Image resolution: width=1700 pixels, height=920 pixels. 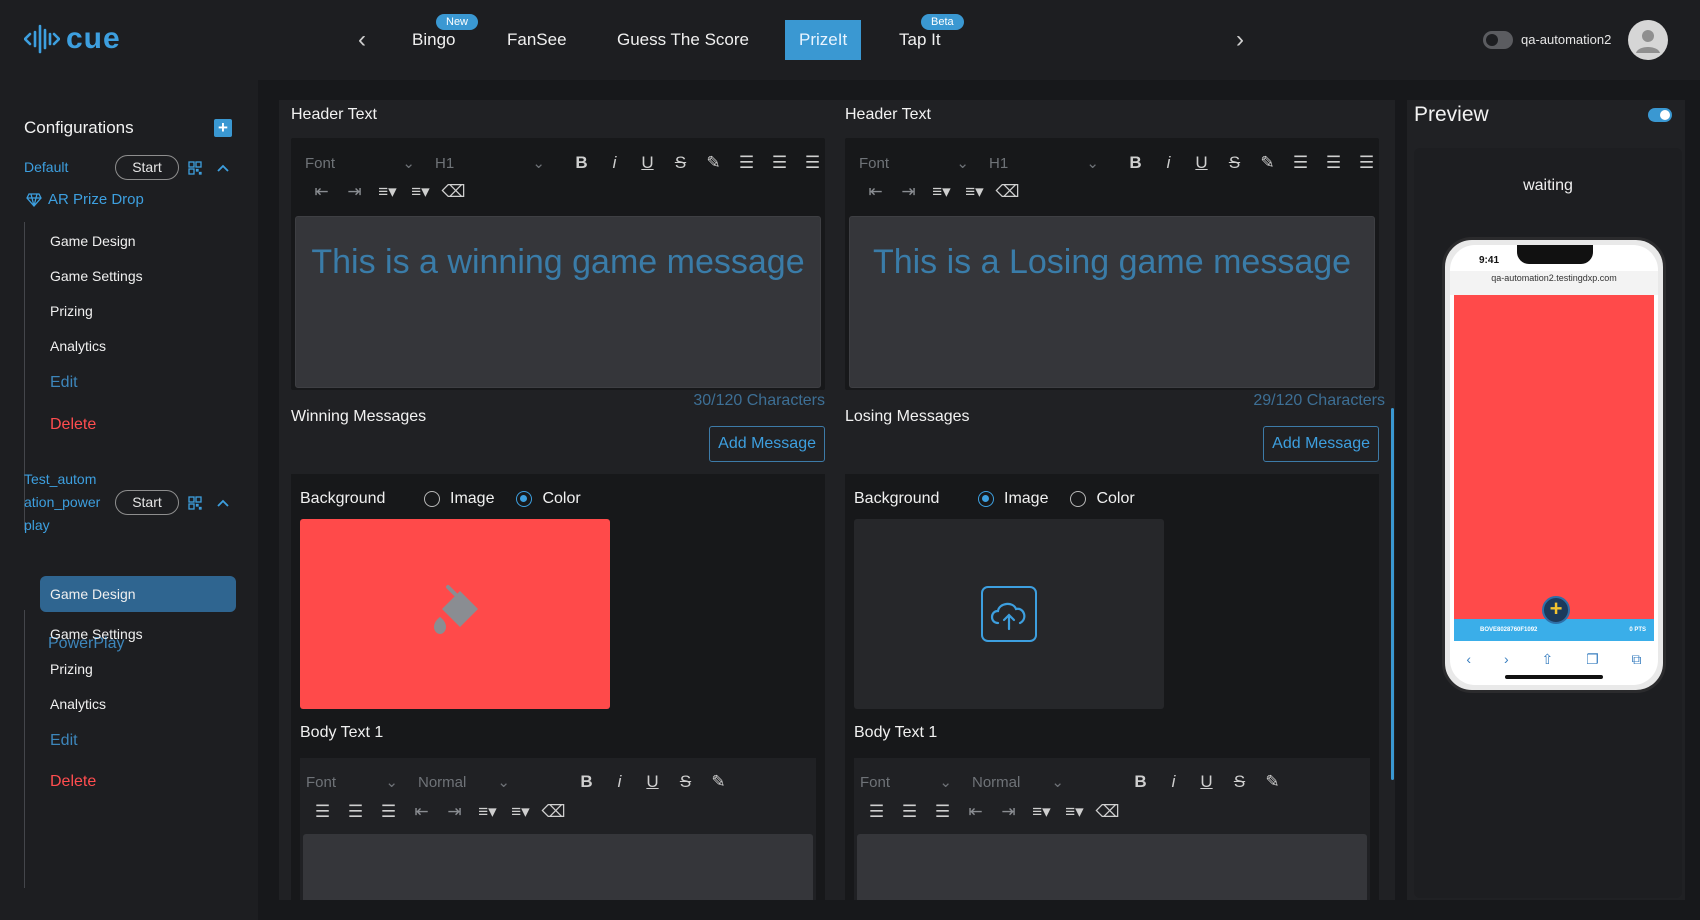 I want to click on prize-type-ar-prize-drop: AR Prize Drop, so click(x=85, y=199).